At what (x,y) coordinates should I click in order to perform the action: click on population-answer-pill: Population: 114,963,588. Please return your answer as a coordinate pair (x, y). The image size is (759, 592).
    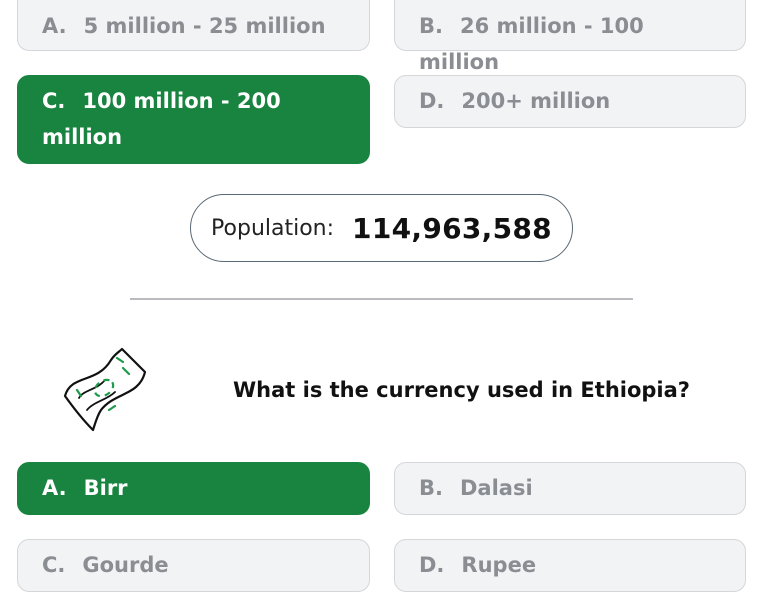
    Looking at the image, I should click on (381, 228).